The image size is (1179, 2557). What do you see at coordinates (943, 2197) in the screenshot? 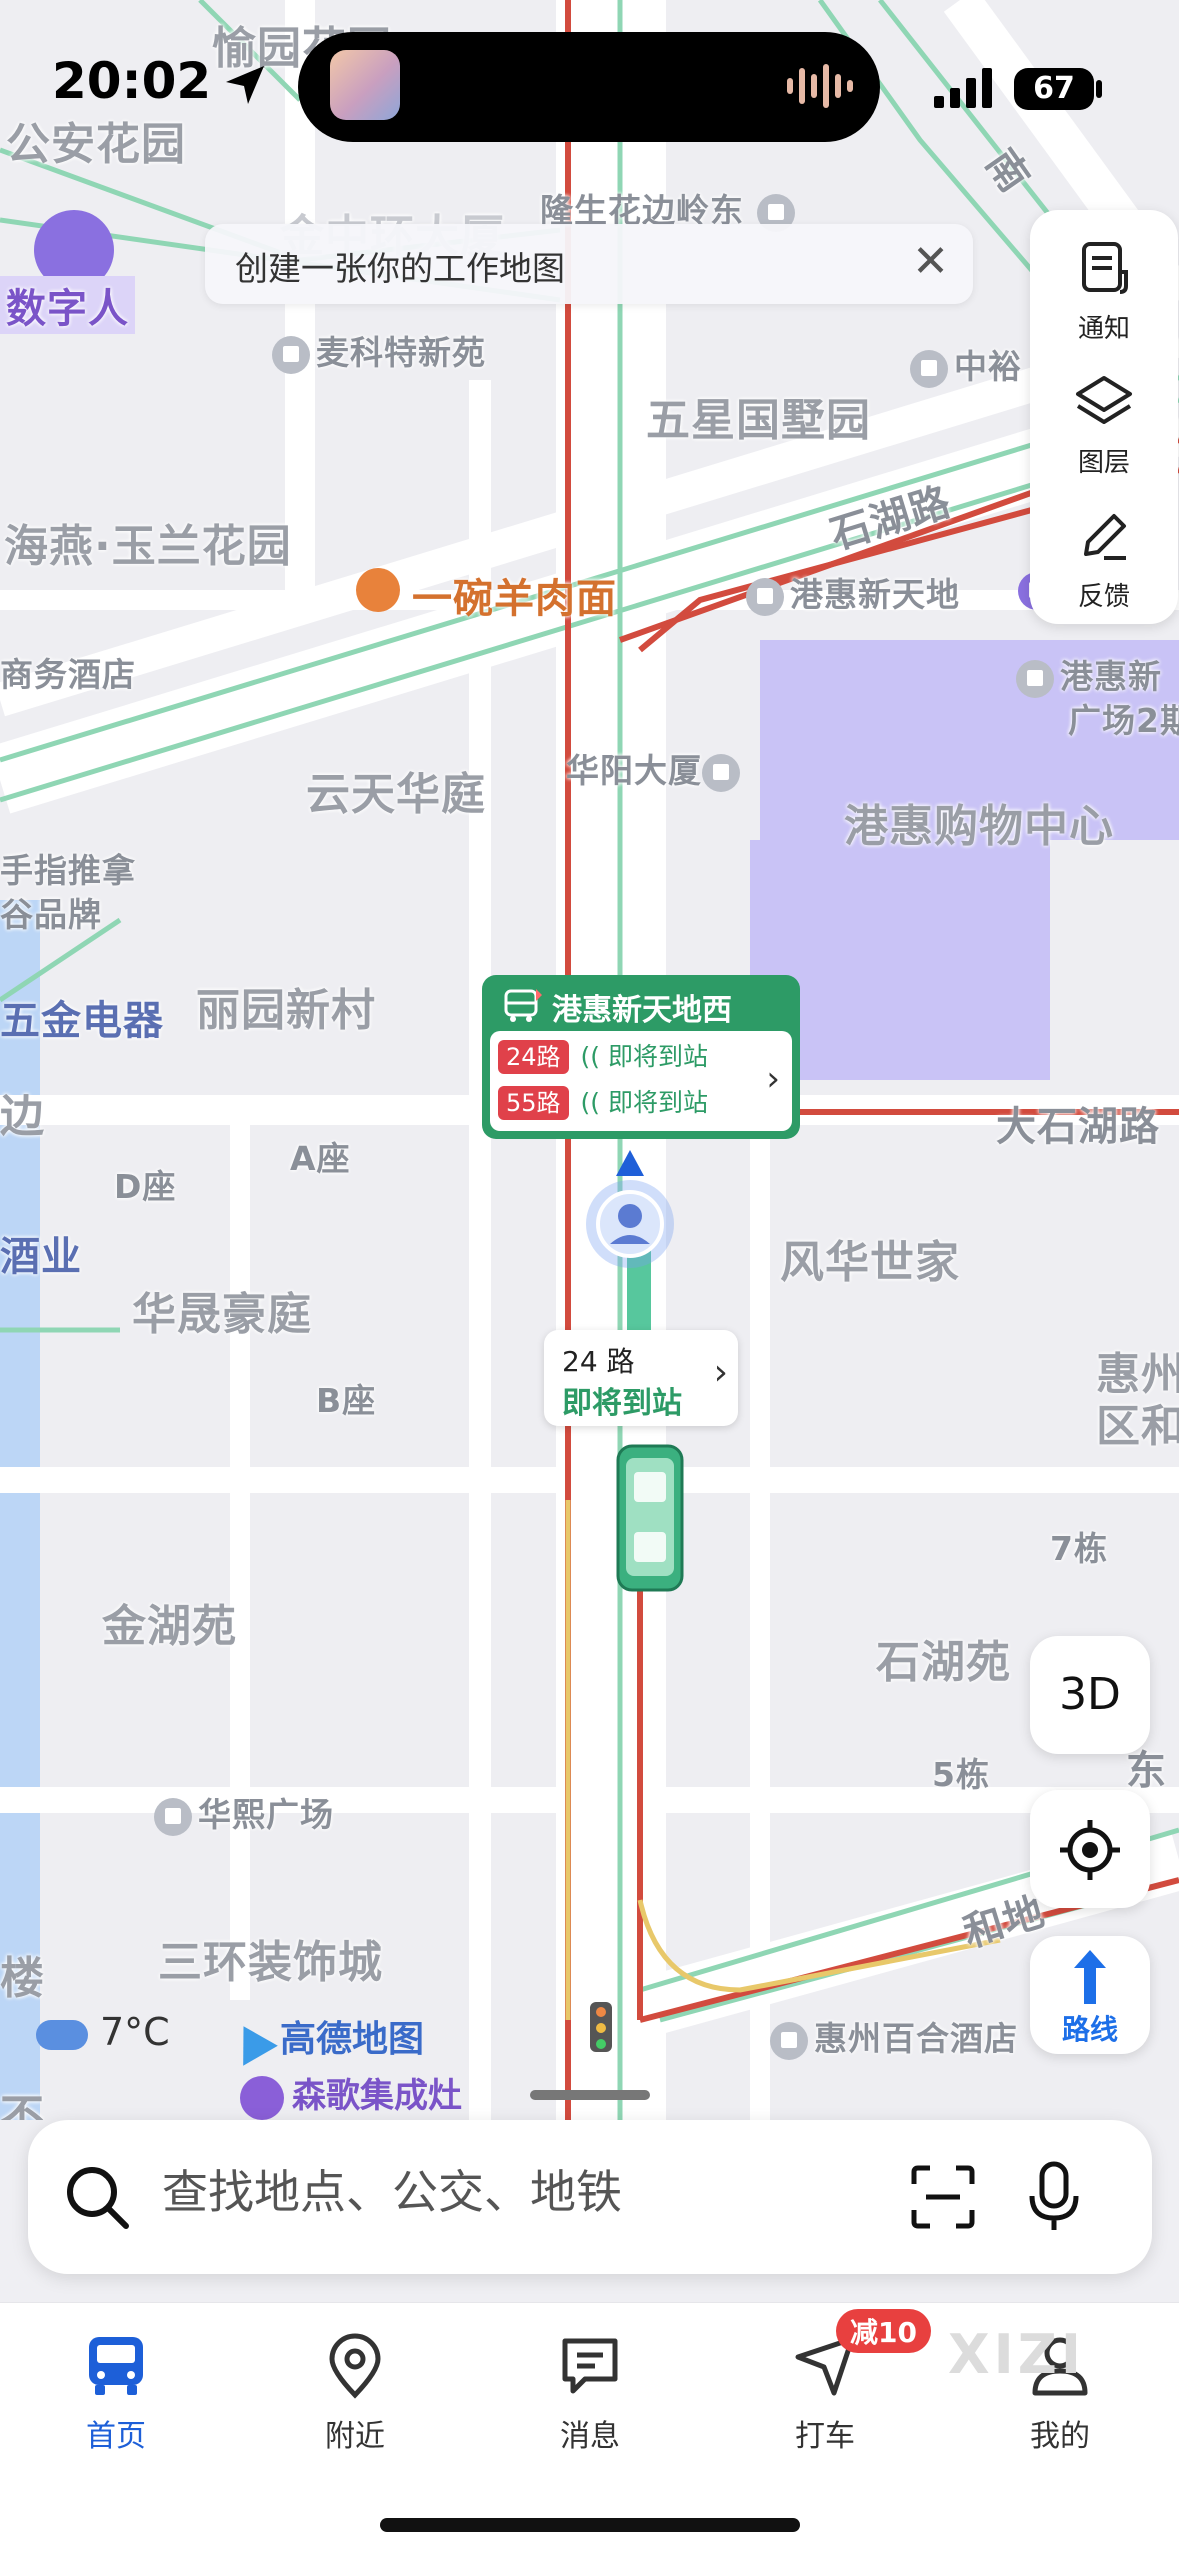
I see `scan-icon` at bounding box center [943, 2197].